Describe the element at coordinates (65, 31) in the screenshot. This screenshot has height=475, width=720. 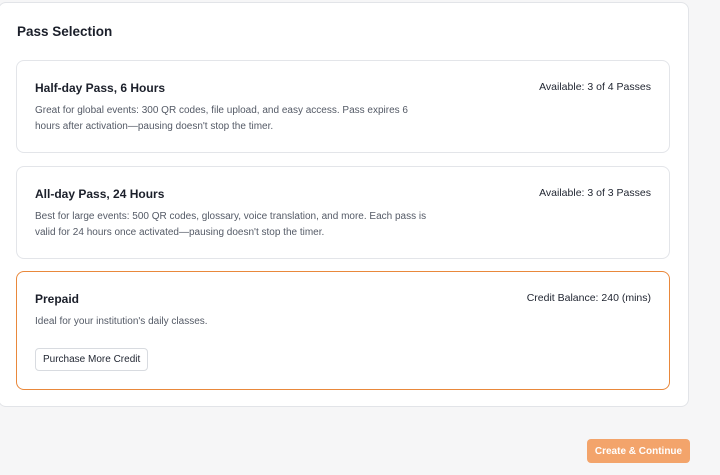
I see `section-title: Pass Selection` at that location.